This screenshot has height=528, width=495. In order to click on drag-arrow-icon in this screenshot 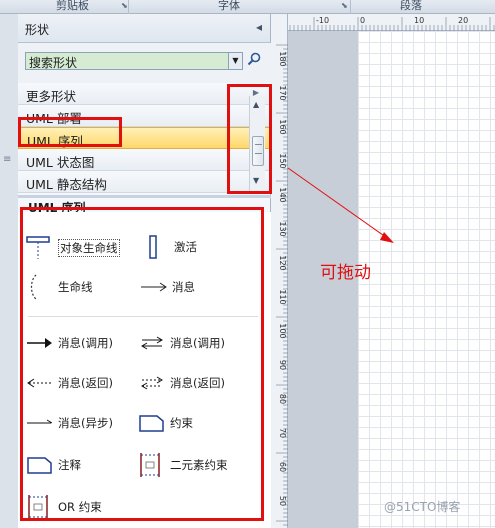, I will do `click(340, 205)`.